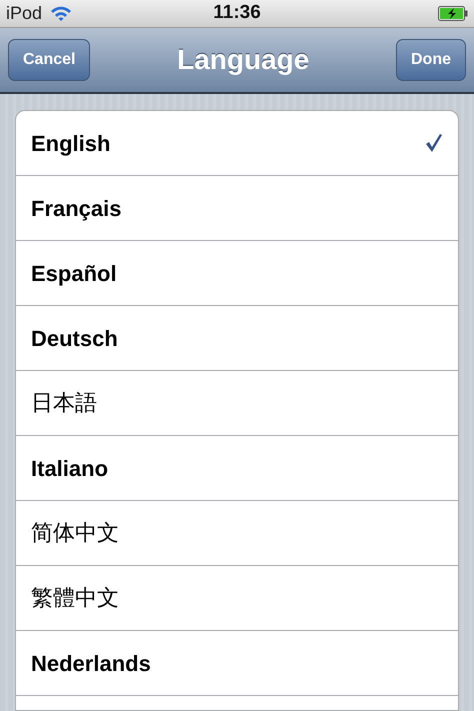 This screenshot has width=474, height=711. Describe the element at coordinates (237, 13) in the screenshot. I see `status-time: 11:36` at that location.